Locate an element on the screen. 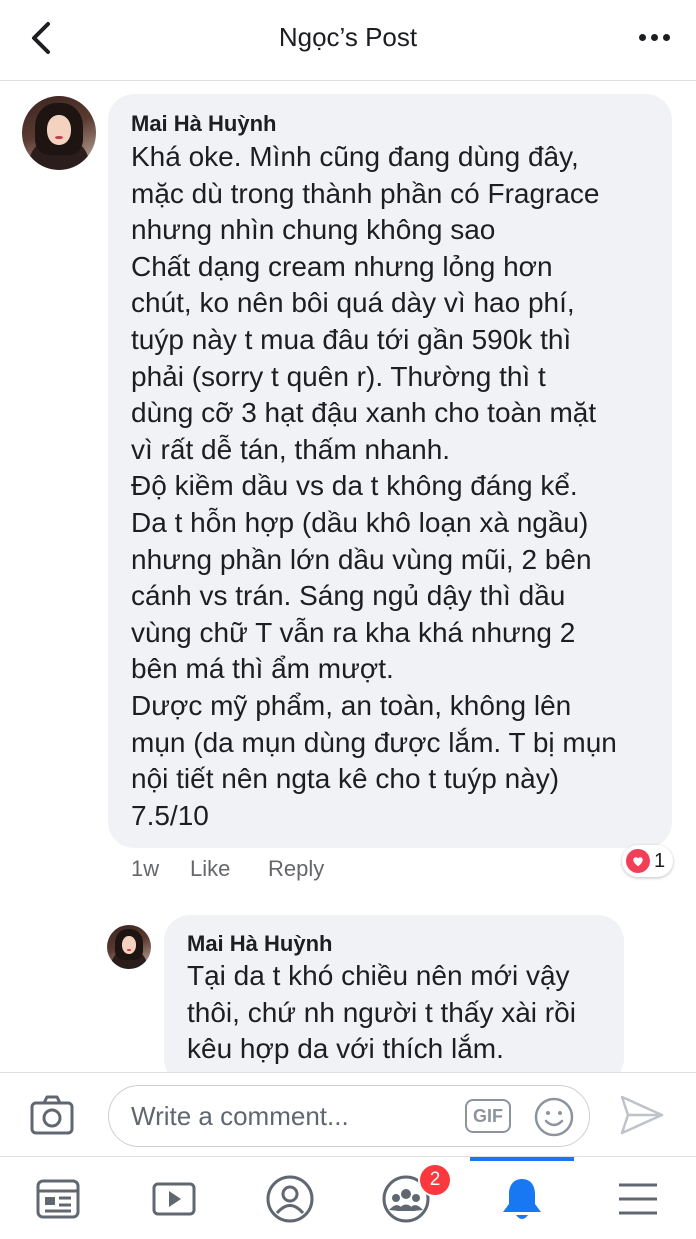 This screenshot has height=1239, width=696. bottom-tab-bar: 2 is located at coordinates (348, 1197).